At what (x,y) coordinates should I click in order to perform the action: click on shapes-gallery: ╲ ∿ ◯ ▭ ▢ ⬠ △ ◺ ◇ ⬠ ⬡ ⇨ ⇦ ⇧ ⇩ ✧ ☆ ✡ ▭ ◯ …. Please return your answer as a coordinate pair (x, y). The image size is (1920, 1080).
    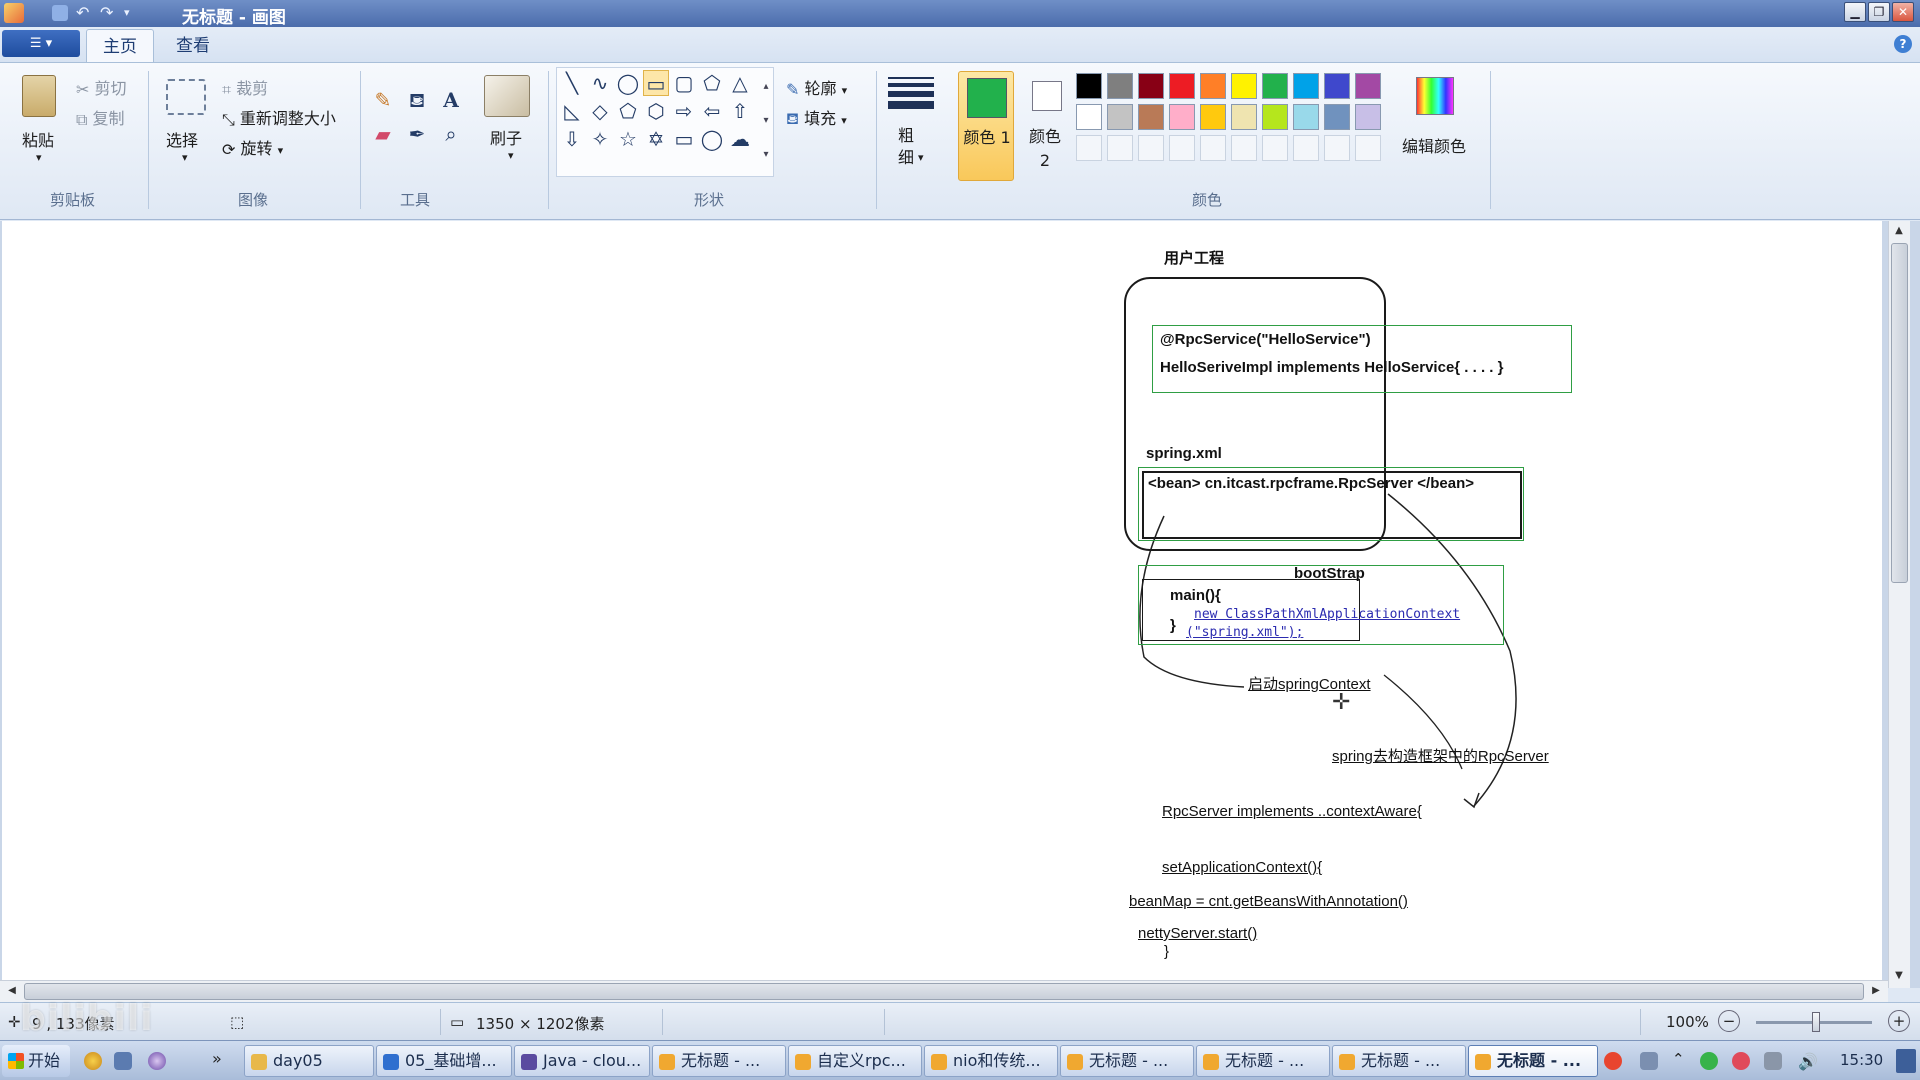
    Looking at the image, I should click on (665, 122).